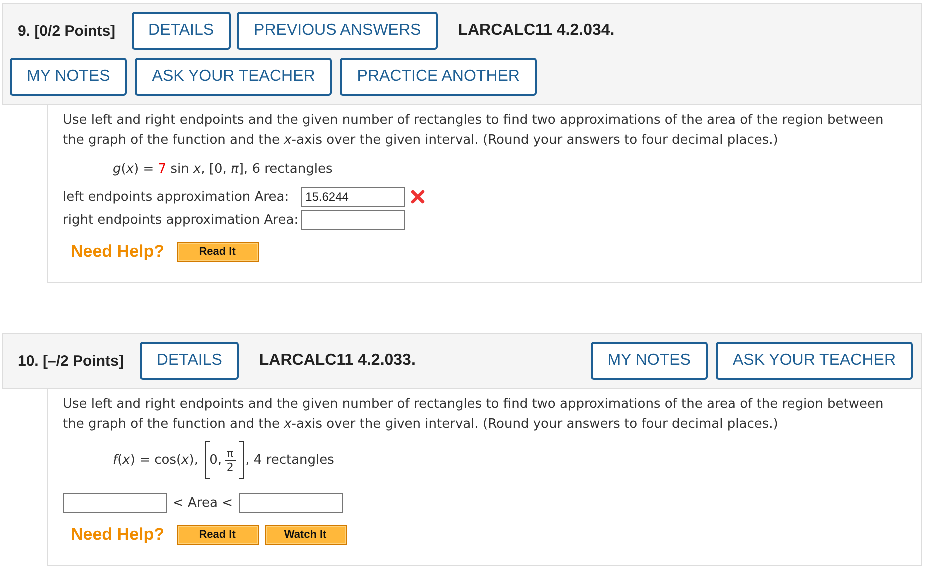 This screenshot has width=927, height=587. What do you see at coordinates (207, 460) in the screenshot?
I see `left-bracket` at bounding box center [207, 460].